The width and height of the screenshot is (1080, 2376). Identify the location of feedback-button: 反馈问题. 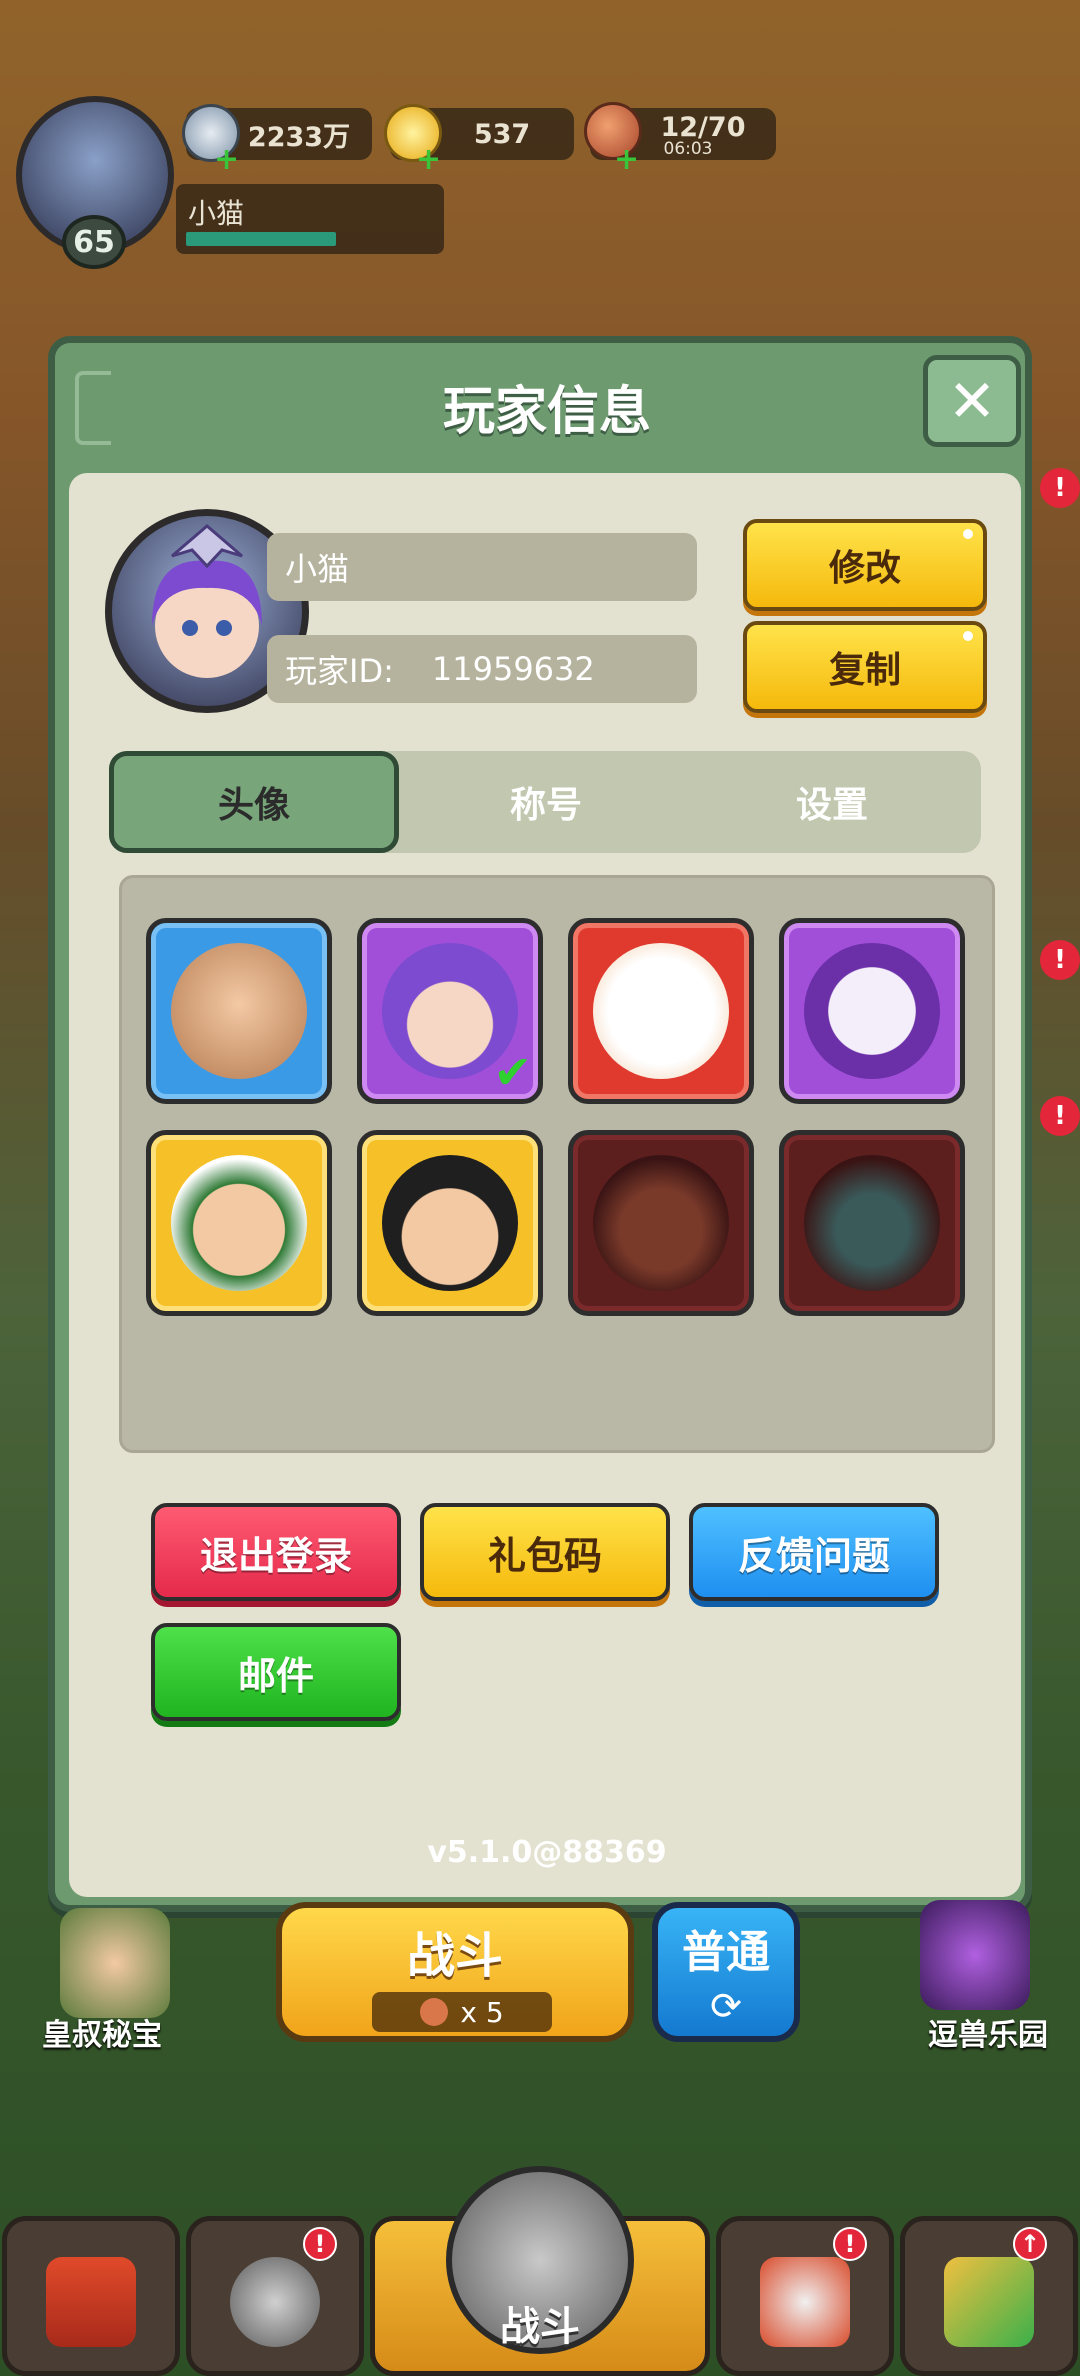
(814, 1552).